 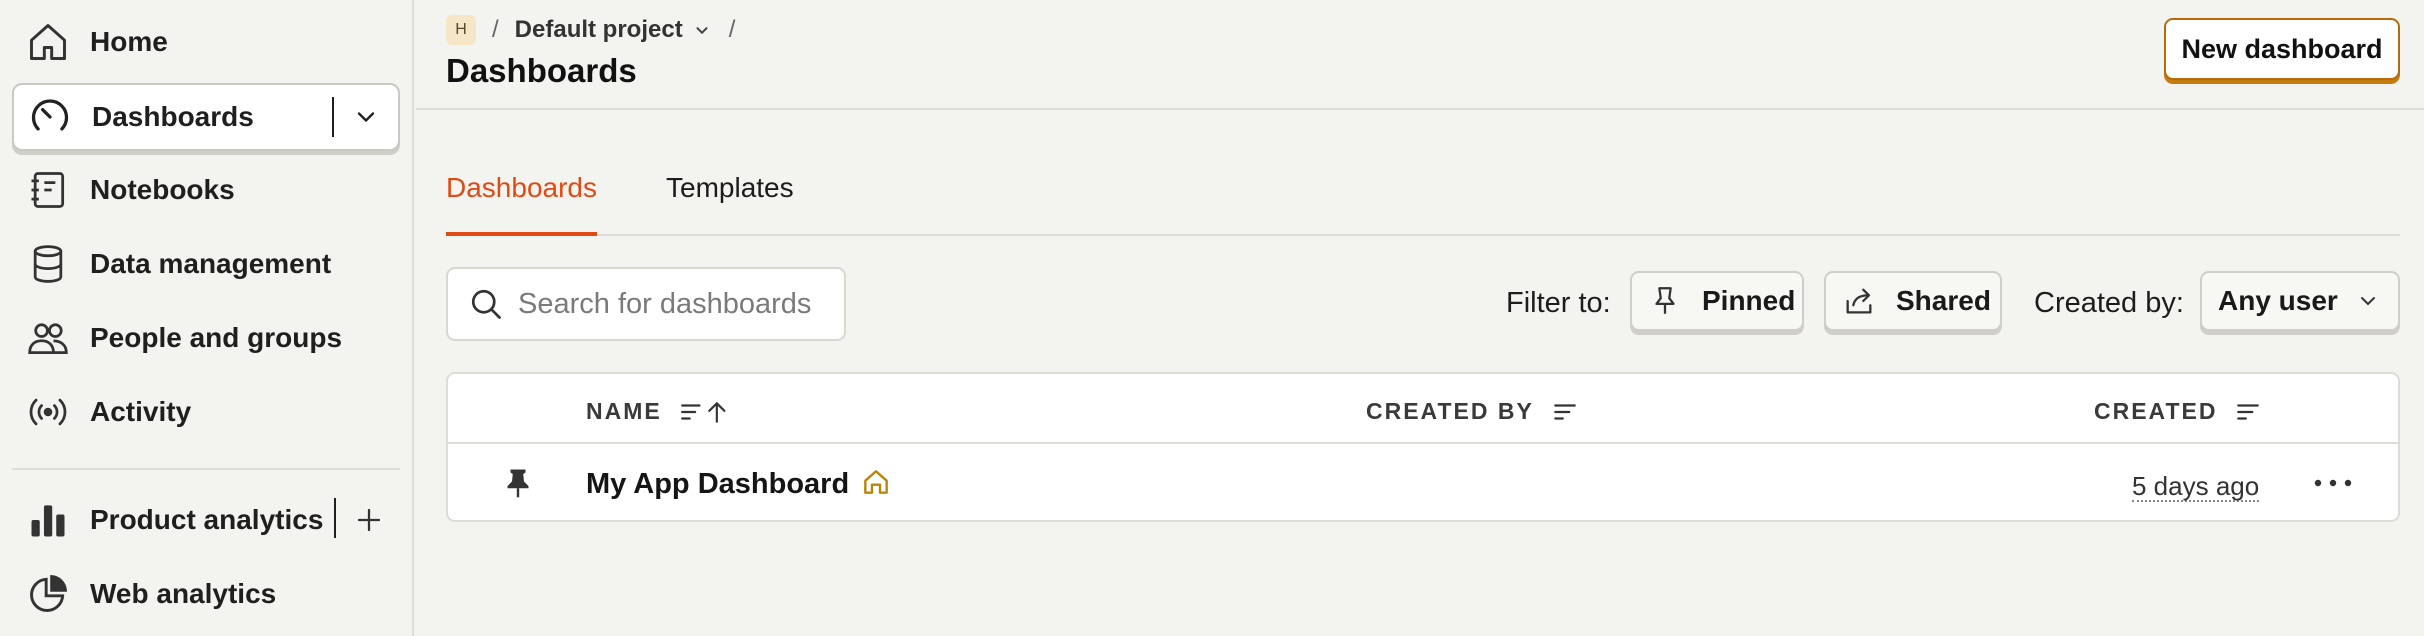 I want to click on sidebar-item-product-analytics: Product analytics, so click(x=206, y=520).